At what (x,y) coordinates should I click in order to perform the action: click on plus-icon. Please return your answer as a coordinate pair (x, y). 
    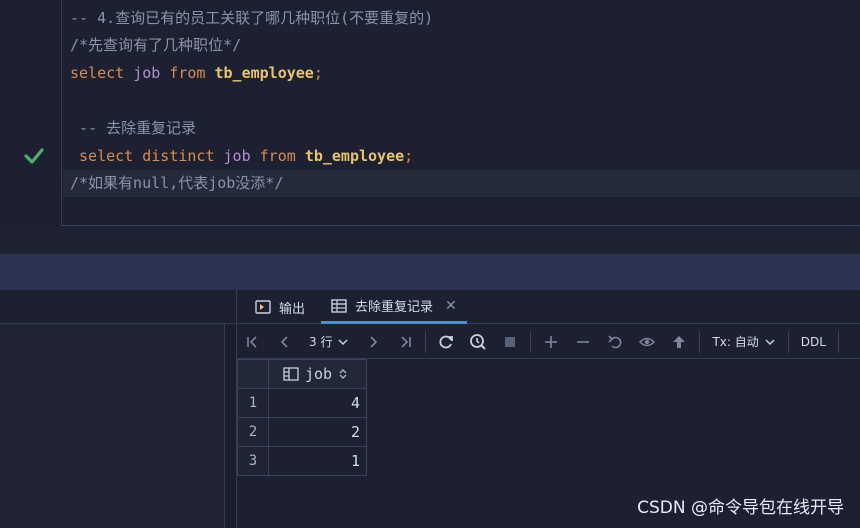
    Looking at the image, I should click on (551, 341).